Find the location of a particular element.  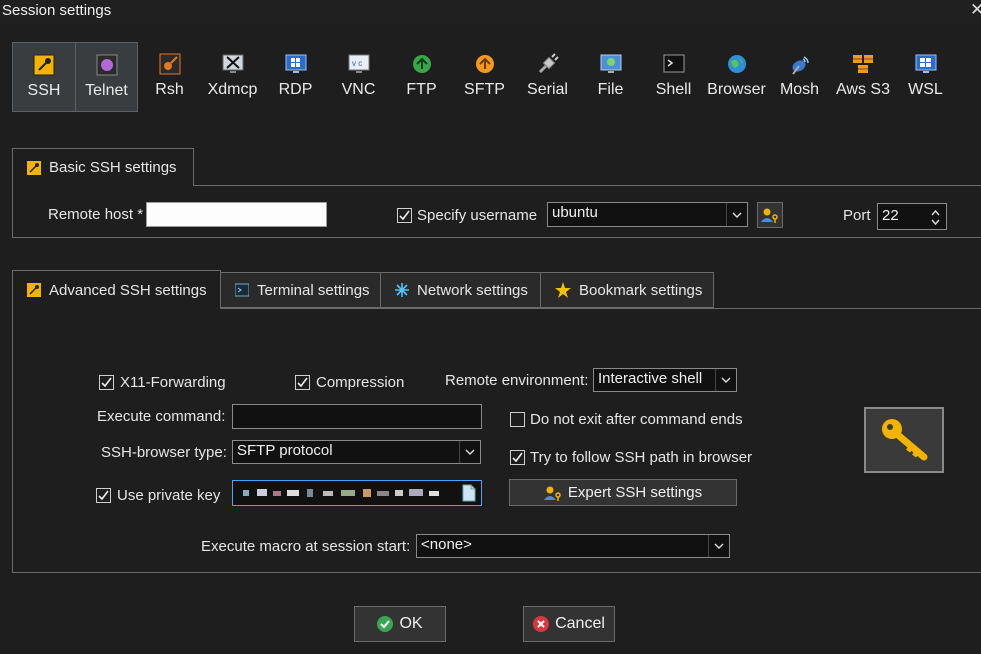

tab-basic-ssh-settings: Basic SSH settings is located at coordinates (103, 167).